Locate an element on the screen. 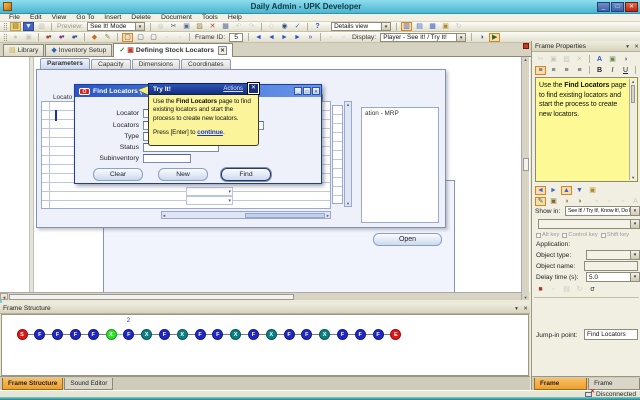 The height and width of the screenshot is (400, 640). copy-icon: ▣ is located at coordinates (186, 26).